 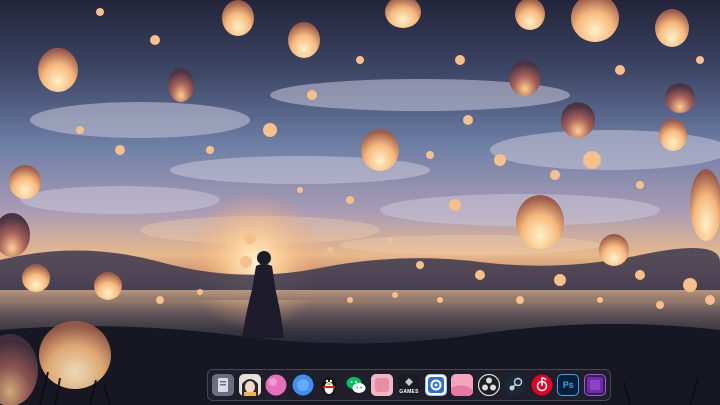 I want to click on dock-item-qq, so click(x=329, y=385).